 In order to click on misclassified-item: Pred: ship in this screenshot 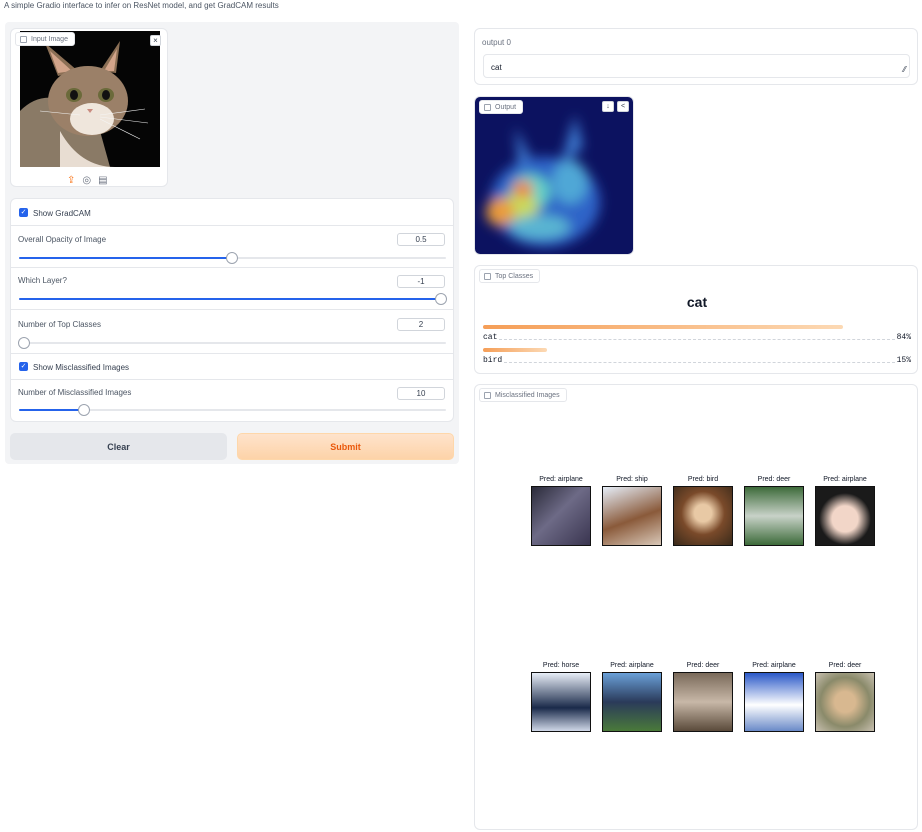, I will do `click(632, 511)`.